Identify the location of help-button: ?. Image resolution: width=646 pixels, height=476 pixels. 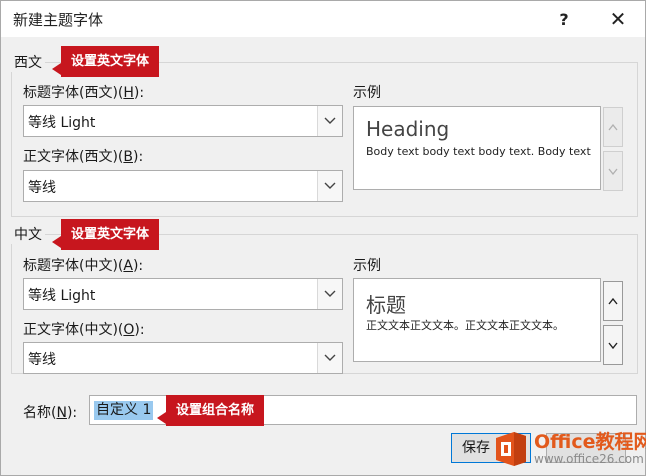
(564, 19).